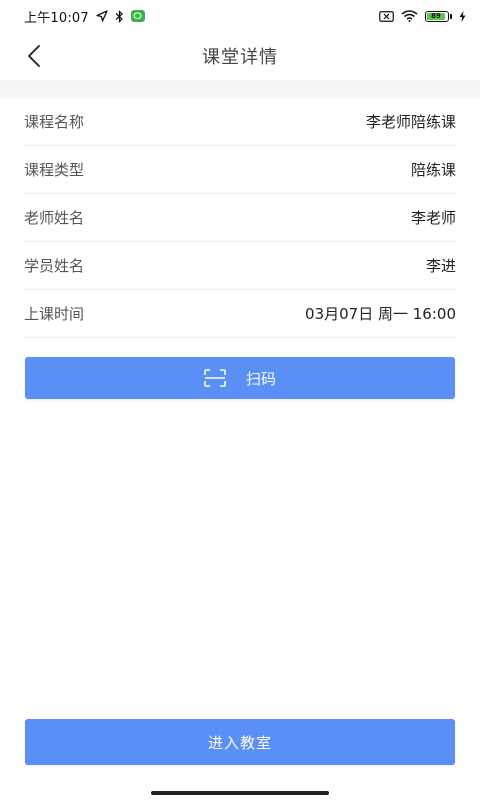  I want to click on wifi-icon, so click(409, 16).